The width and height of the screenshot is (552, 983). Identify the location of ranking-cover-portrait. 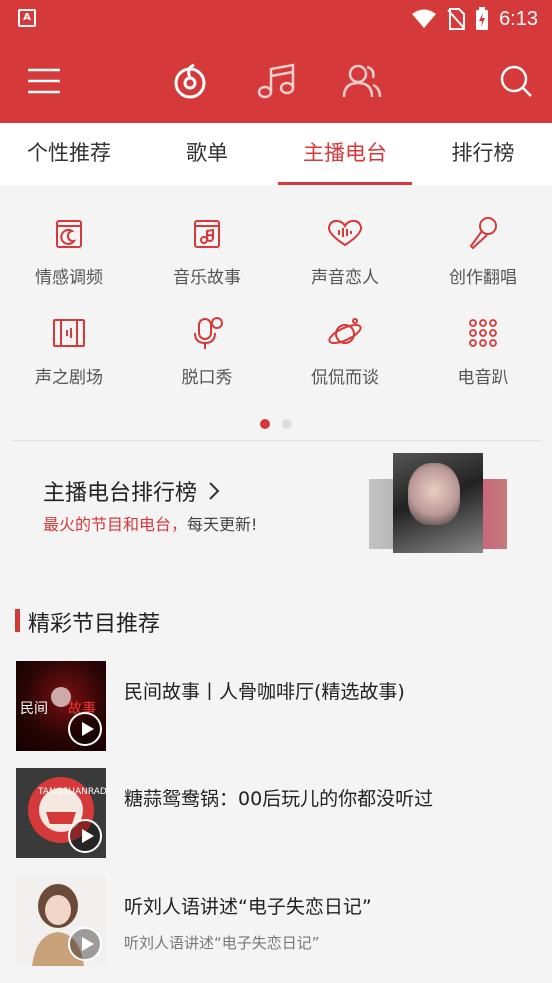
(434, 494).